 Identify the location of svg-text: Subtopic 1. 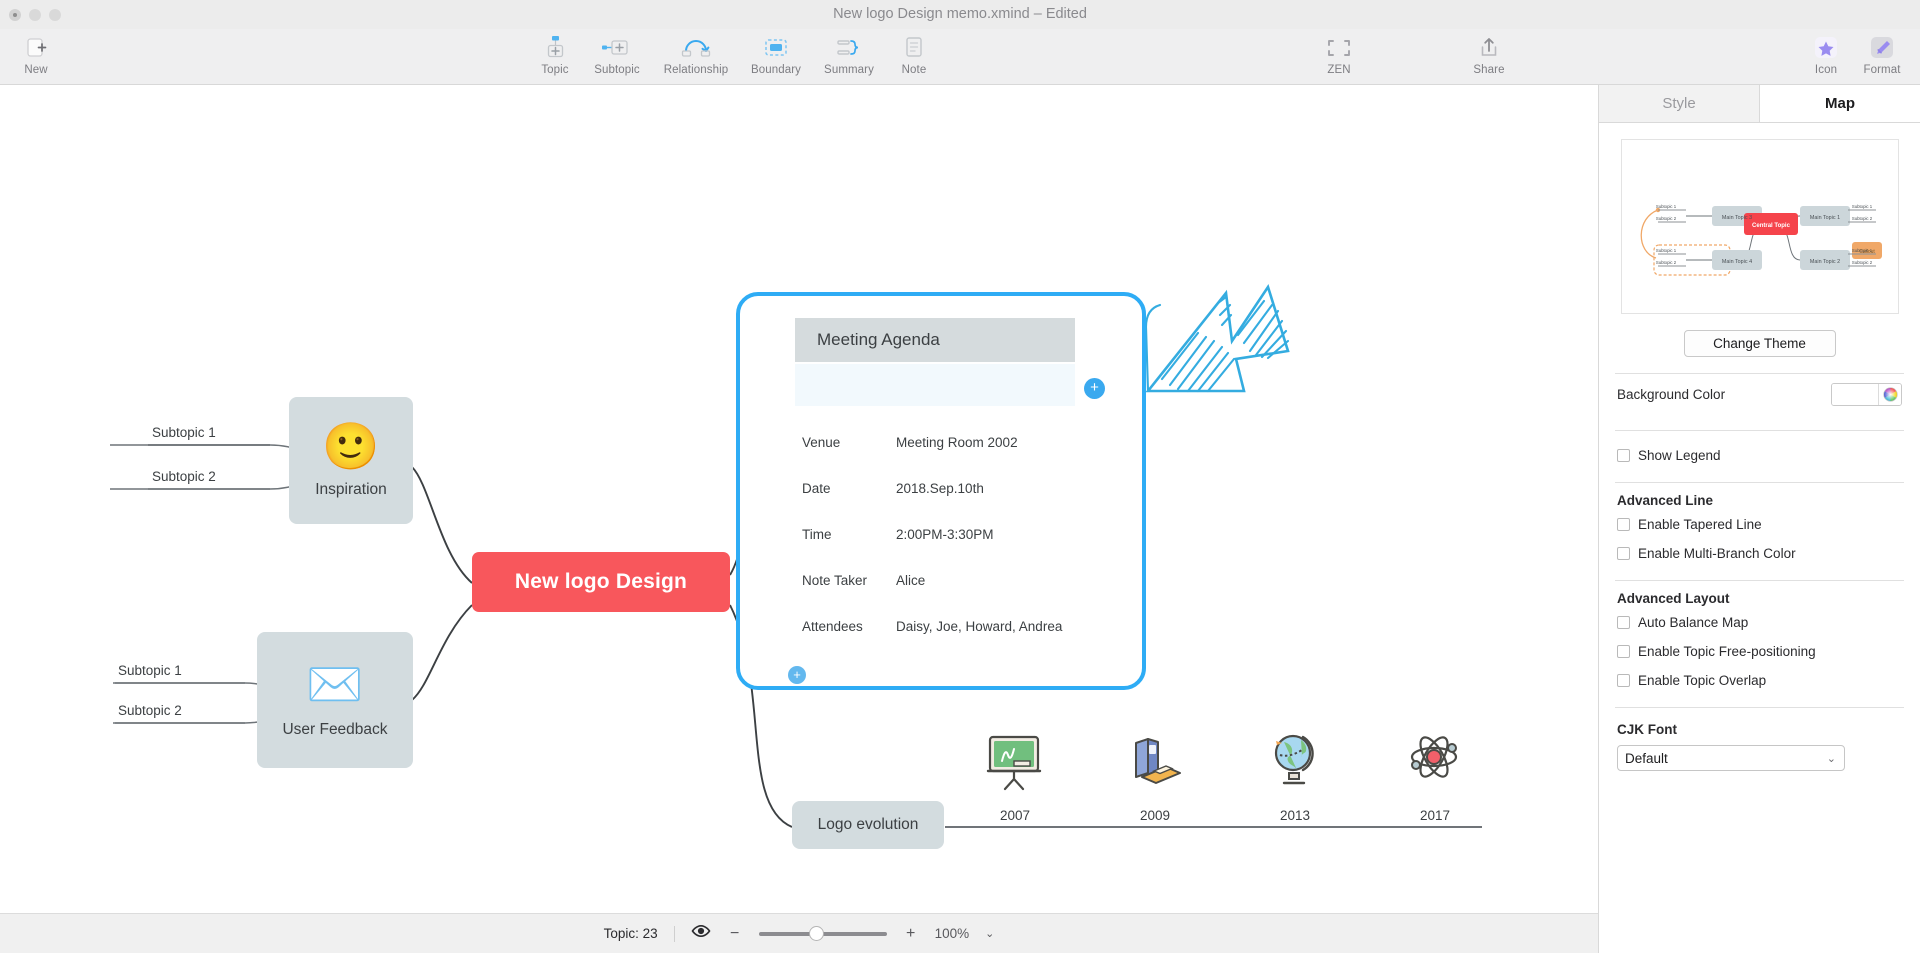
(1666, 250).